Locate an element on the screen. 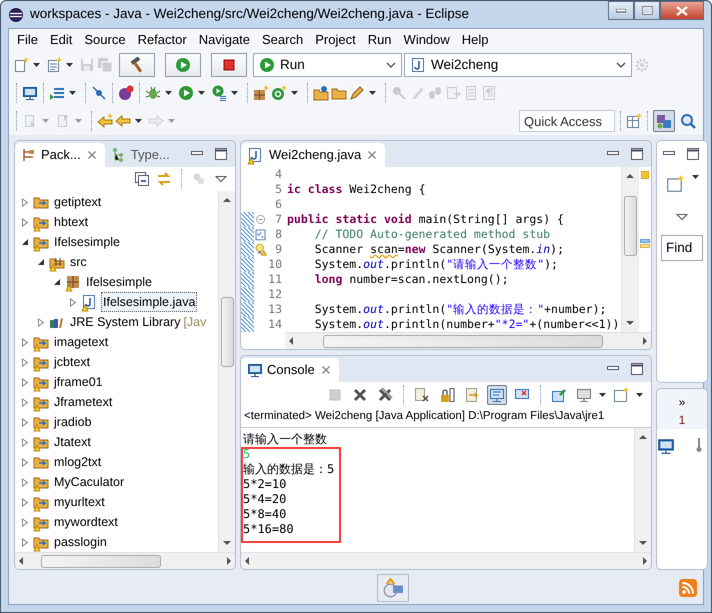  software-update-icon is located at coordinates (393, 588).